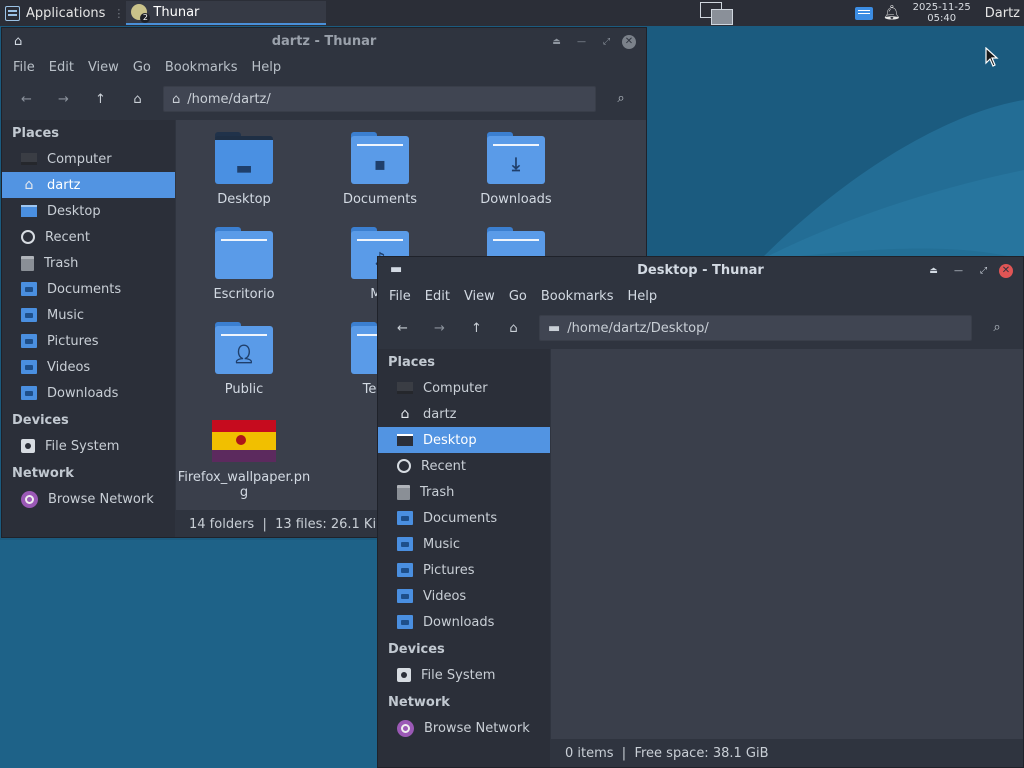 The width and height of the screenshot is (1024, 768). Describe the element at coordinates (145, 18) in the screenshot. I see `window-count-badge: 2` at that location.